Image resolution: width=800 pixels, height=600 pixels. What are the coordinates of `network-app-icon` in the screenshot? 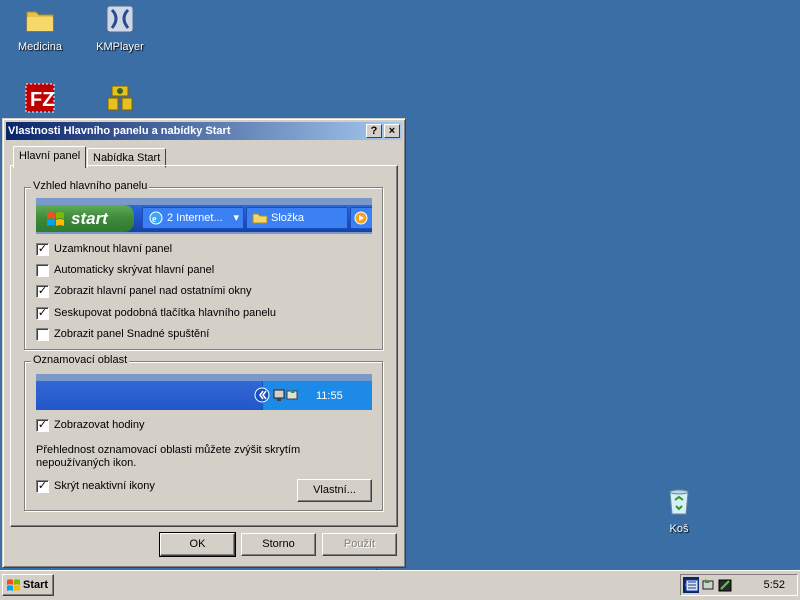 It's located at (120, 98).